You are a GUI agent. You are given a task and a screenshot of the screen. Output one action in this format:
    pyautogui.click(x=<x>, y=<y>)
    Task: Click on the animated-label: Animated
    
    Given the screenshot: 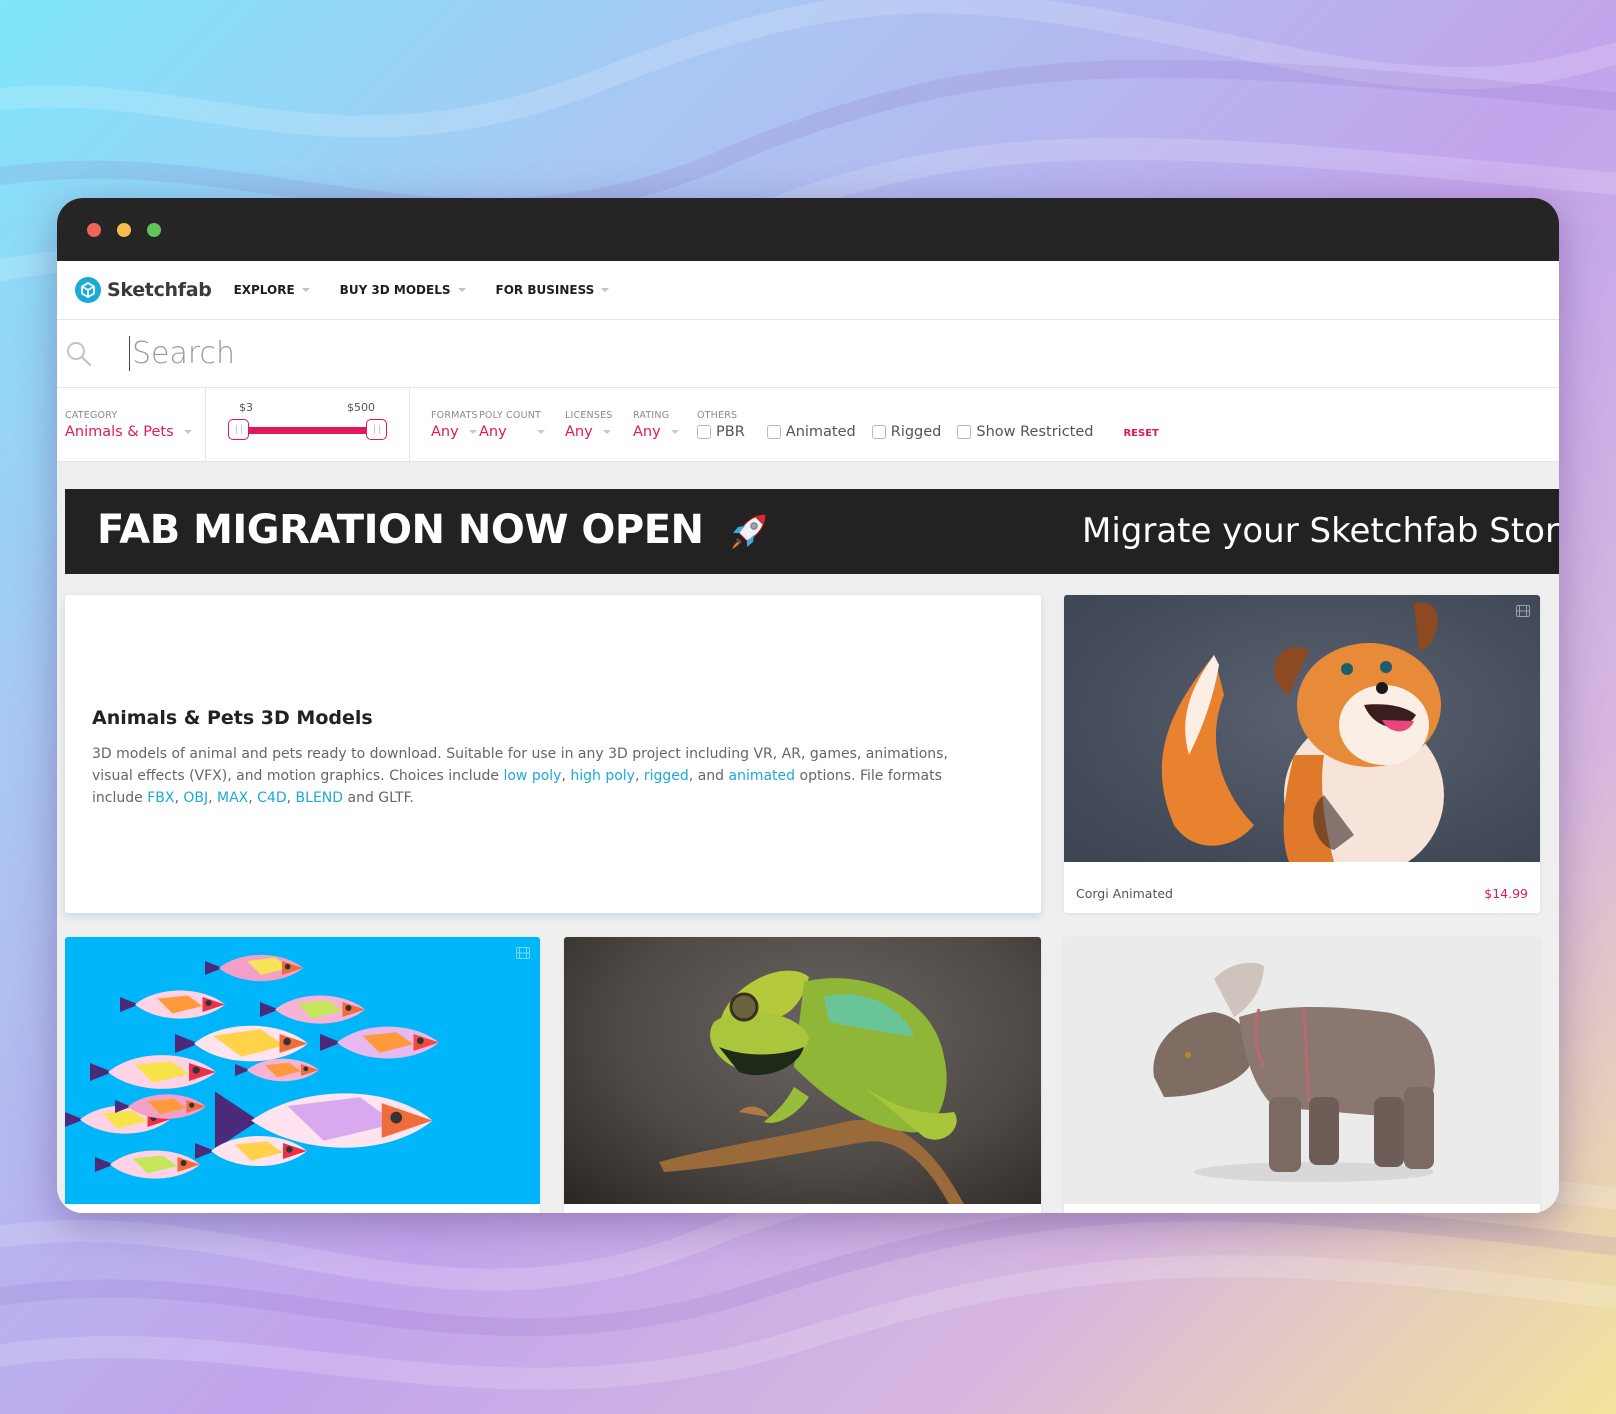 What is the action you would take?
    pyautogui.click(x=820, y=431)
    